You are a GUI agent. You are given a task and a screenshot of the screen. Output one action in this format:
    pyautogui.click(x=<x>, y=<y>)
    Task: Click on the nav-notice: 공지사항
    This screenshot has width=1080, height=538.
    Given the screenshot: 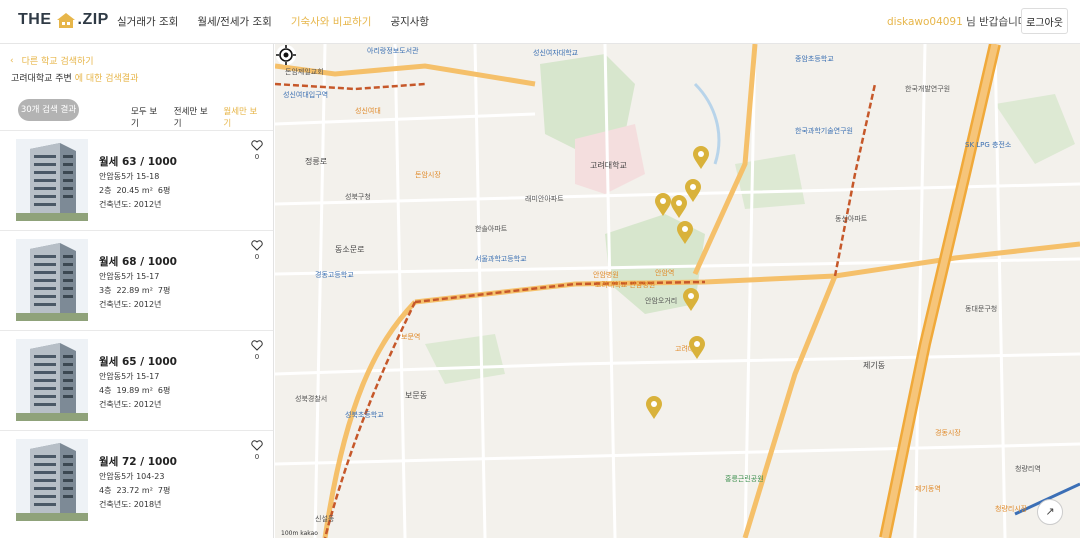 What is the action you would take?
    pyautogui.click(x=409, y=21)
    